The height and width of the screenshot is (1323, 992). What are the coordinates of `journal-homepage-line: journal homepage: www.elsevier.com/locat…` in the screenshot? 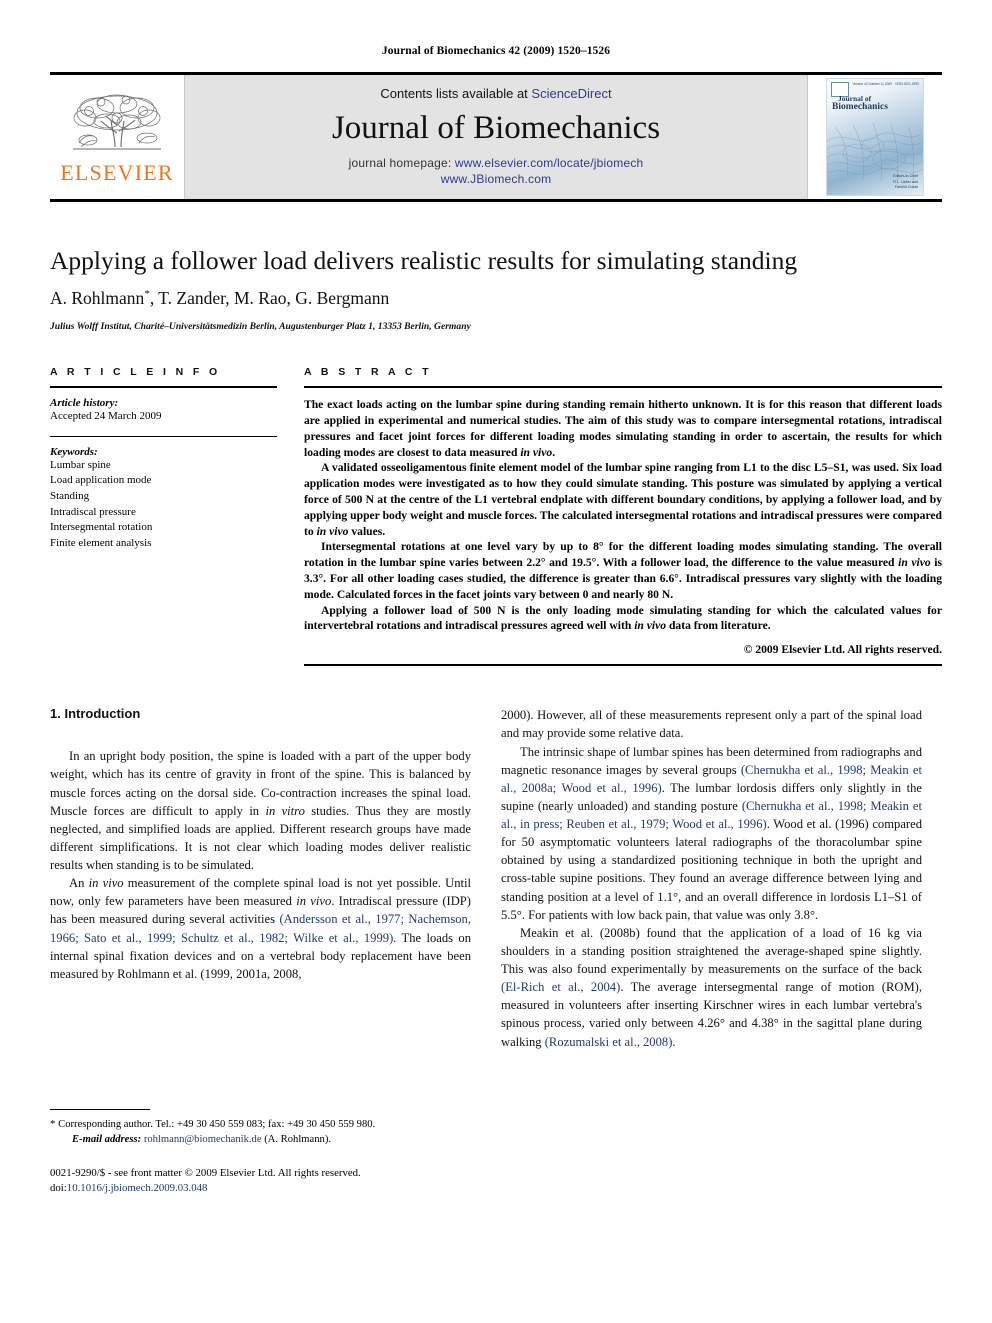 It's located at (496, 171).